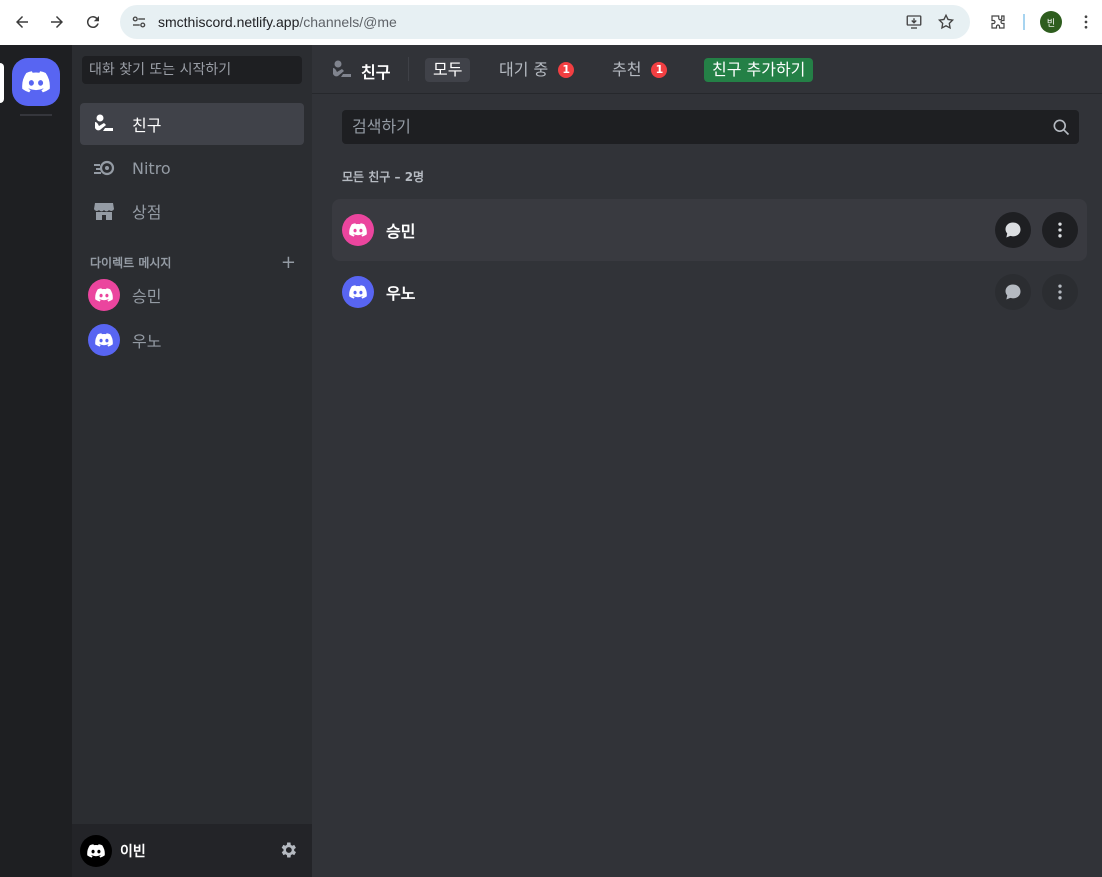 This screenshot has width=1102, height=877. What do you see at coordinates (408, 69) in the screenshot?
I see `header-divider` at bounding box center [408, 69].